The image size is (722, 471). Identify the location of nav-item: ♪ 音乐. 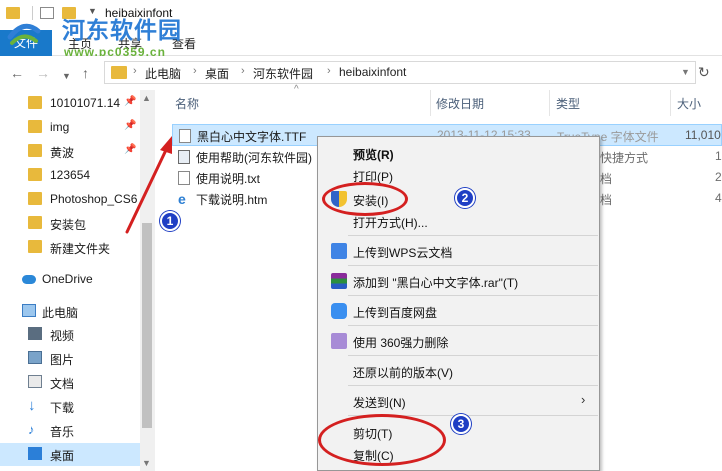
(70, 430).